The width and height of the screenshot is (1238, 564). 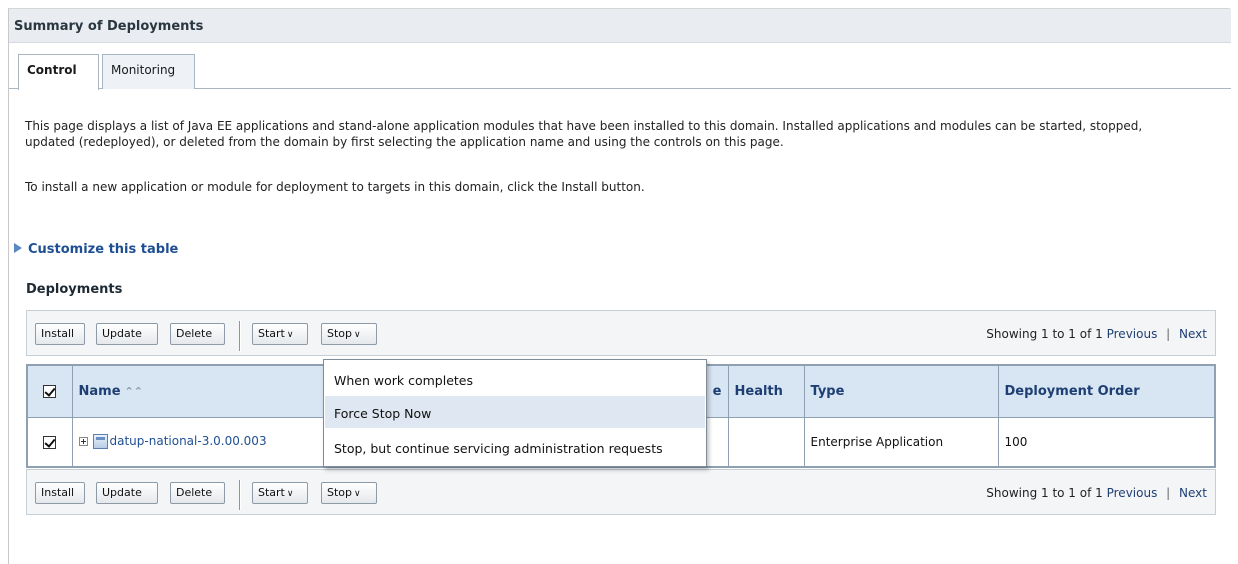 What do you see at coordinates (18, 248) in the screenshot?
I see `triangle-right-icon` at bounding box center [18, 248].